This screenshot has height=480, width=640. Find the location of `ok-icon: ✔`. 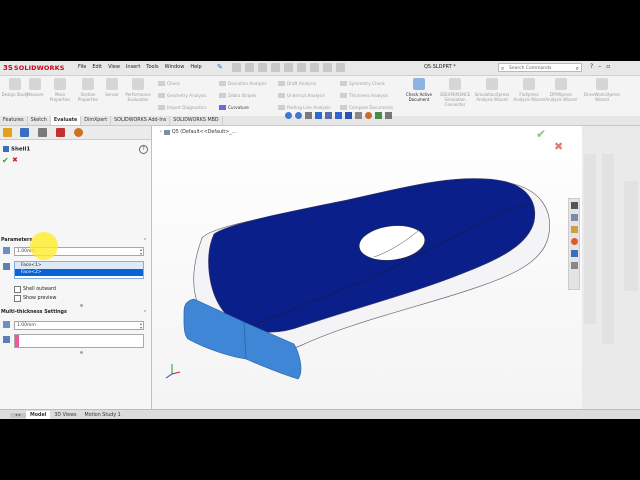

ok-icon: ✔ is located at coordinates (5, 160).